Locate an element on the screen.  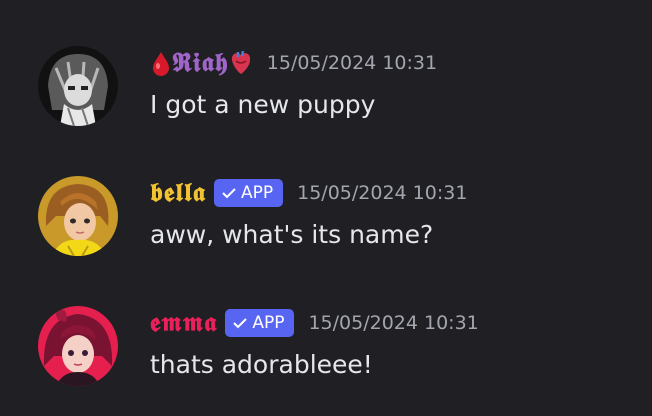
message-content: aww, what's its name? is located at coordinates (292, 234).